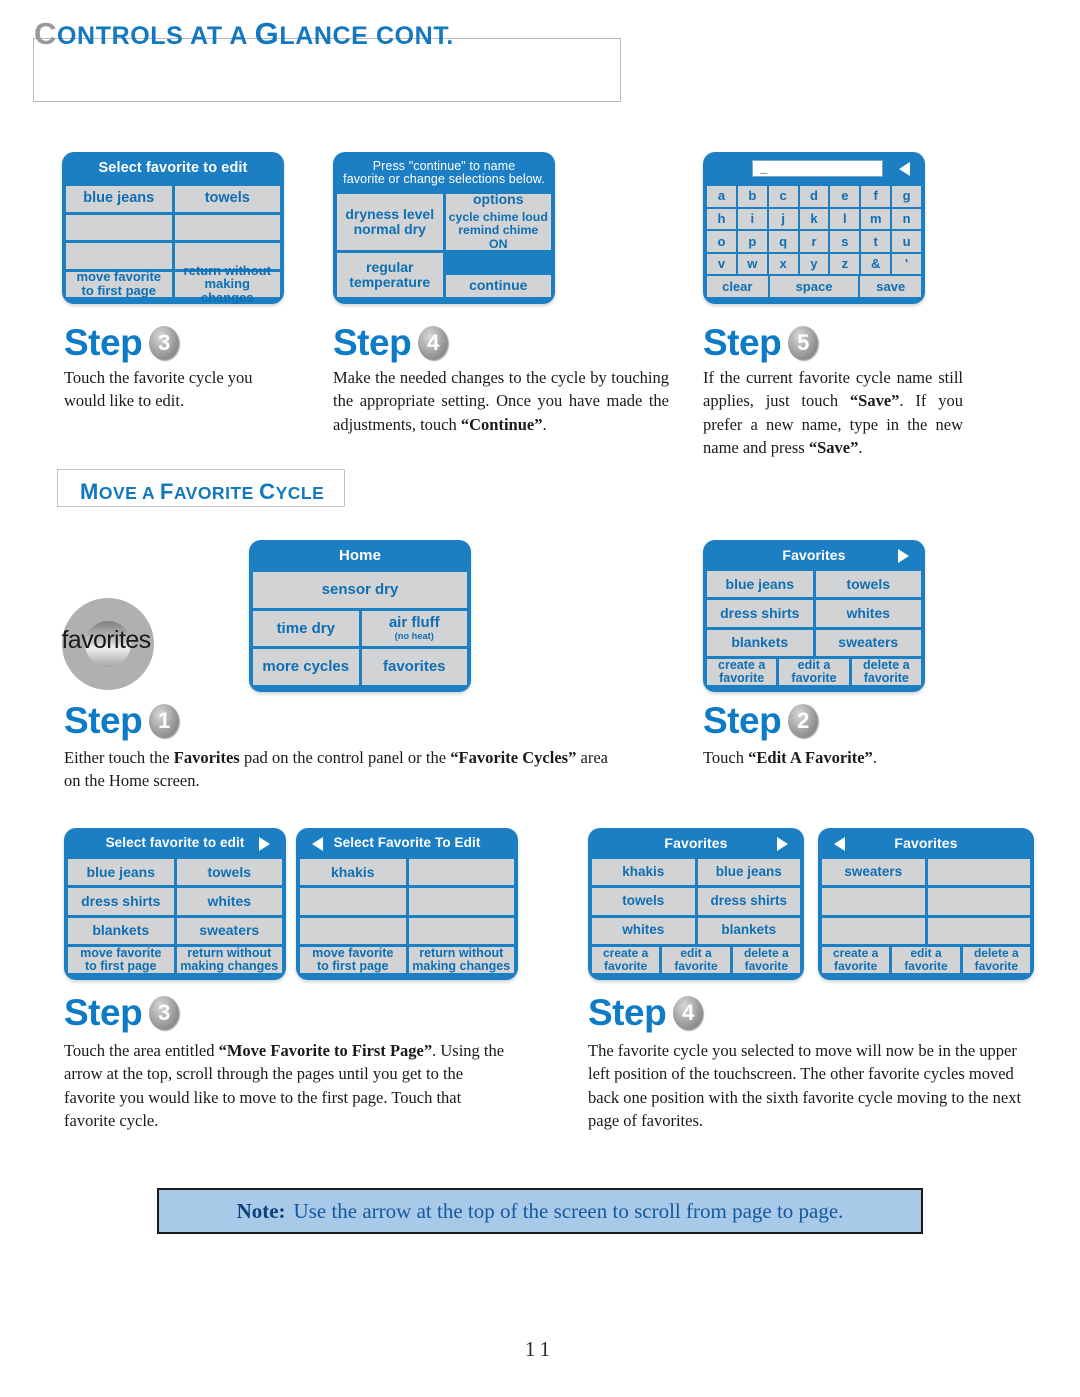  What do you see at coordinates (414, 628) in the screenshot?
I see `cell-air-fluff: air fluff (no heat)` at bounding box center [414, 628].